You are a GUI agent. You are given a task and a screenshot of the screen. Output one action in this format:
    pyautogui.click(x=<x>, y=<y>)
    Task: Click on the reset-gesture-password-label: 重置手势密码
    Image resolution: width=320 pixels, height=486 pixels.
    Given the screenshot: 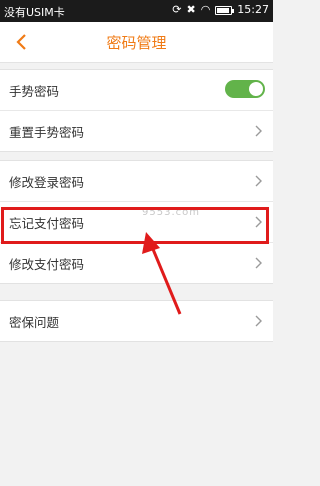 What is the action you would take?
    pyautogui.click(x=47, y=132)
    